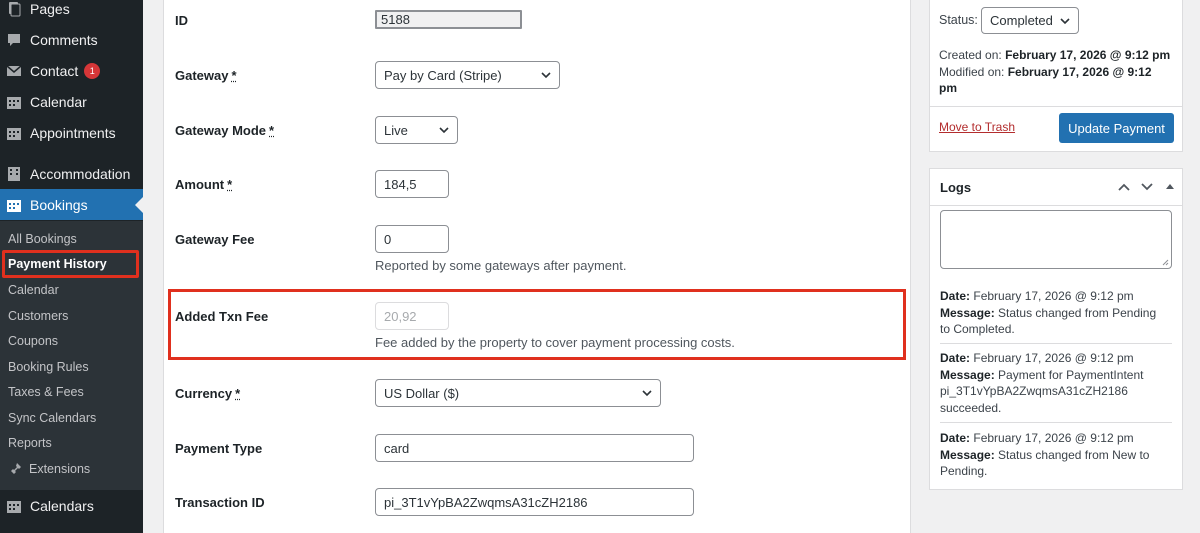  I want to click on menu-item-appointments: Appointments, so click(71, 132).